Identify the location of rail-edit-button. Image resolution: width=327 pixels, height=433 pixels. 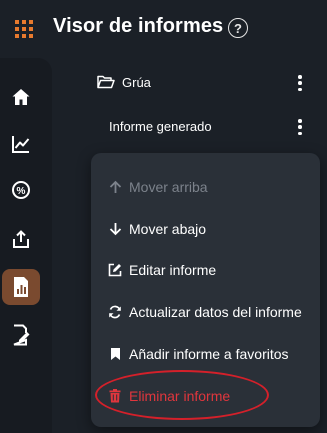
(21, 335).